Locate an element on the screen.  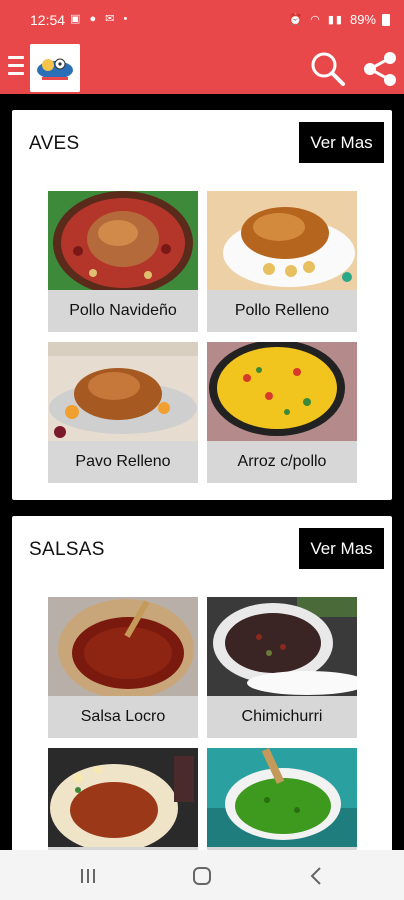
recipe-card: Salsa Locro is located at coordinates (123, 667).